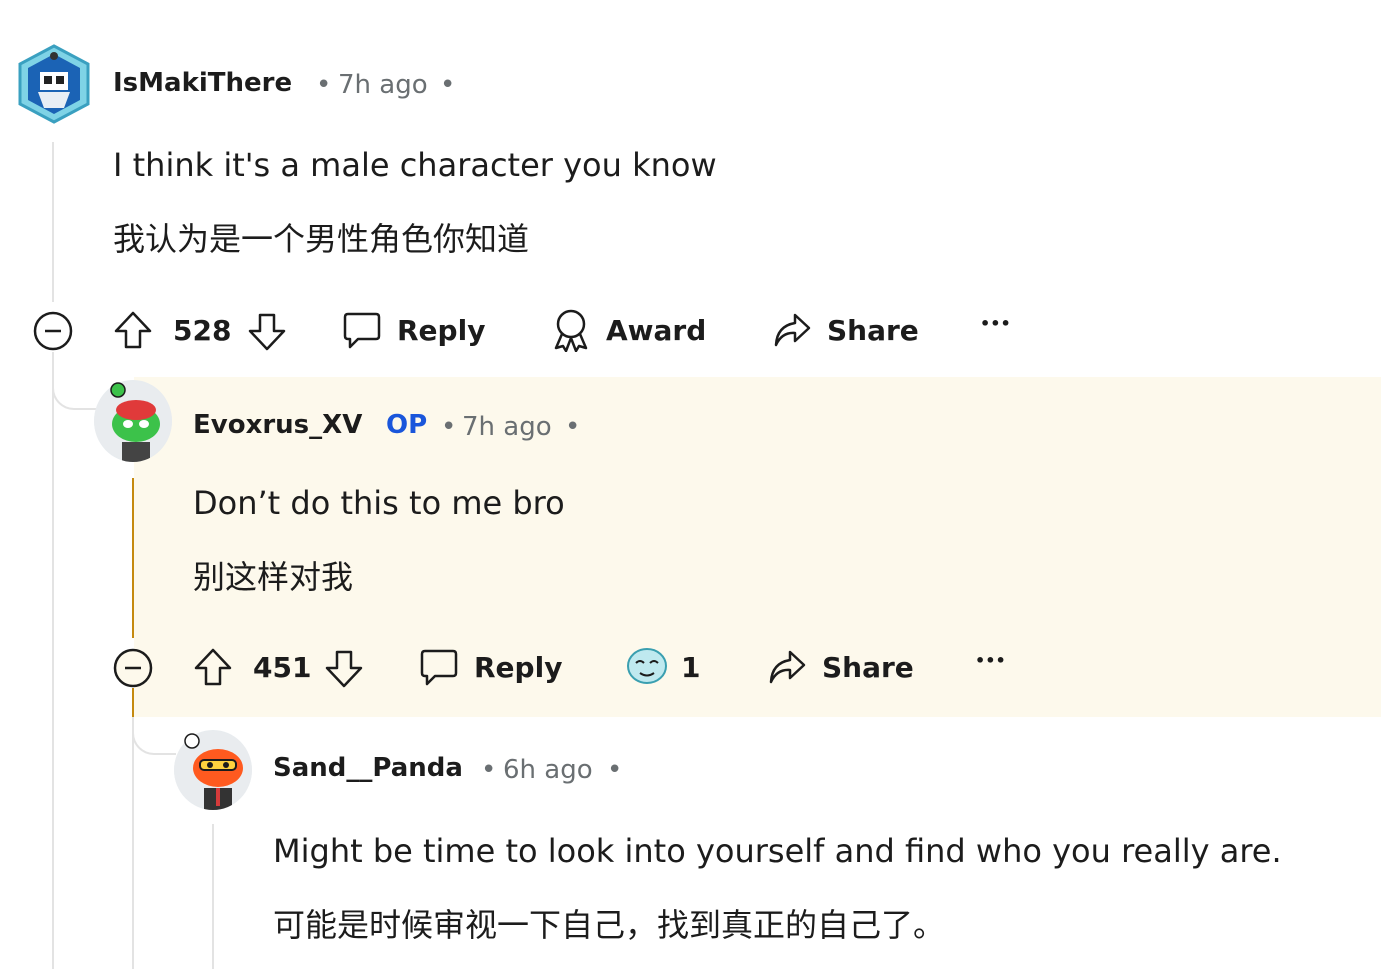 This screenshot has width=1381, height=969. I want to click on comment-translation: 别这样对我, so click(273, 577).